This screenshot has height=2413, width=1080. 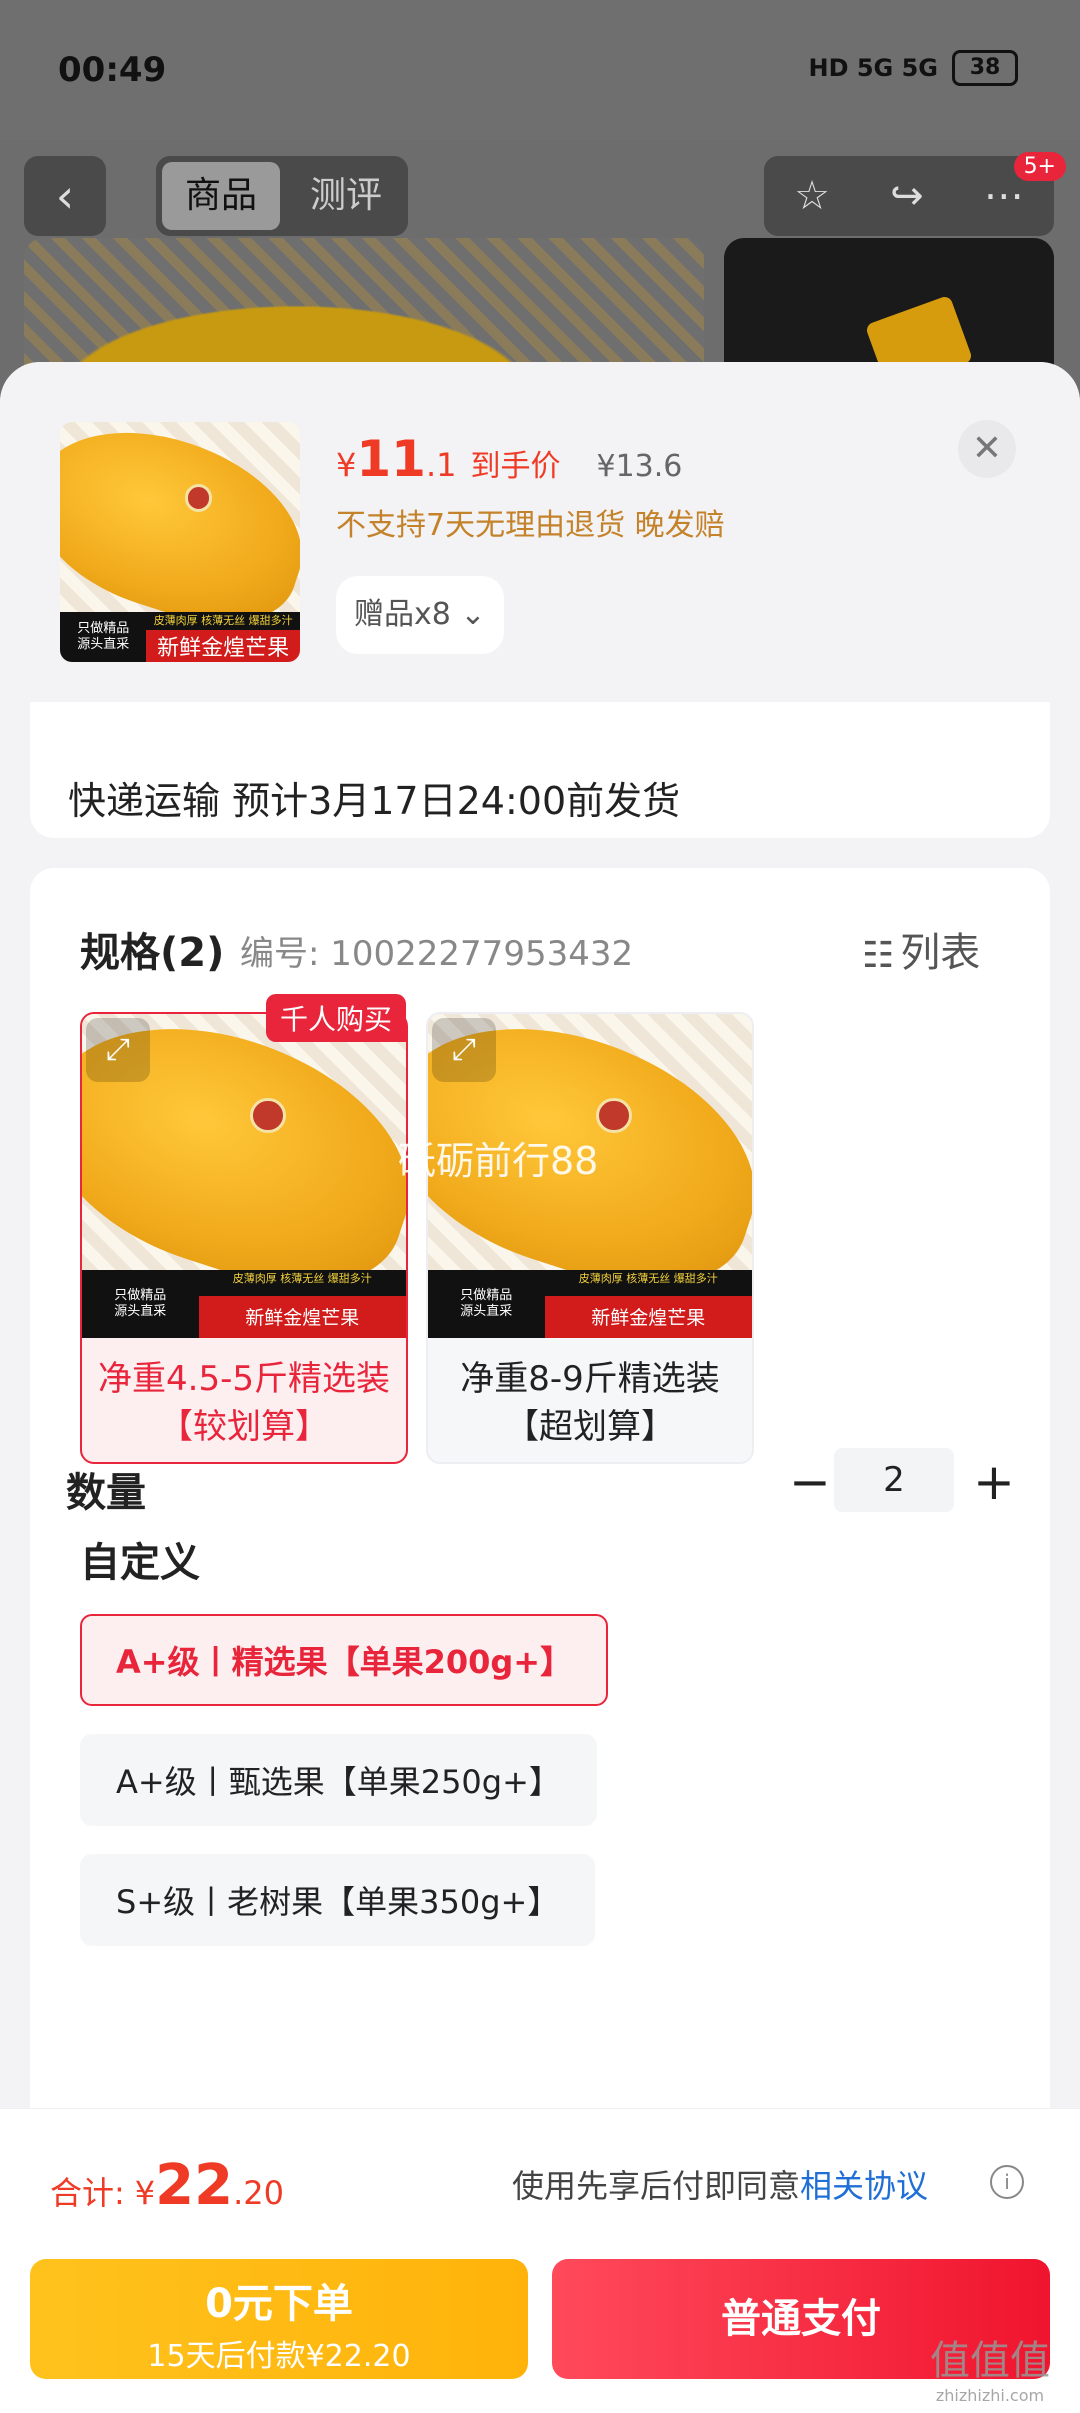 What do you see at coordinates (258, 2193) in the screenshot?
I see `total-dec: .20` at bounding box center [258, 2193].